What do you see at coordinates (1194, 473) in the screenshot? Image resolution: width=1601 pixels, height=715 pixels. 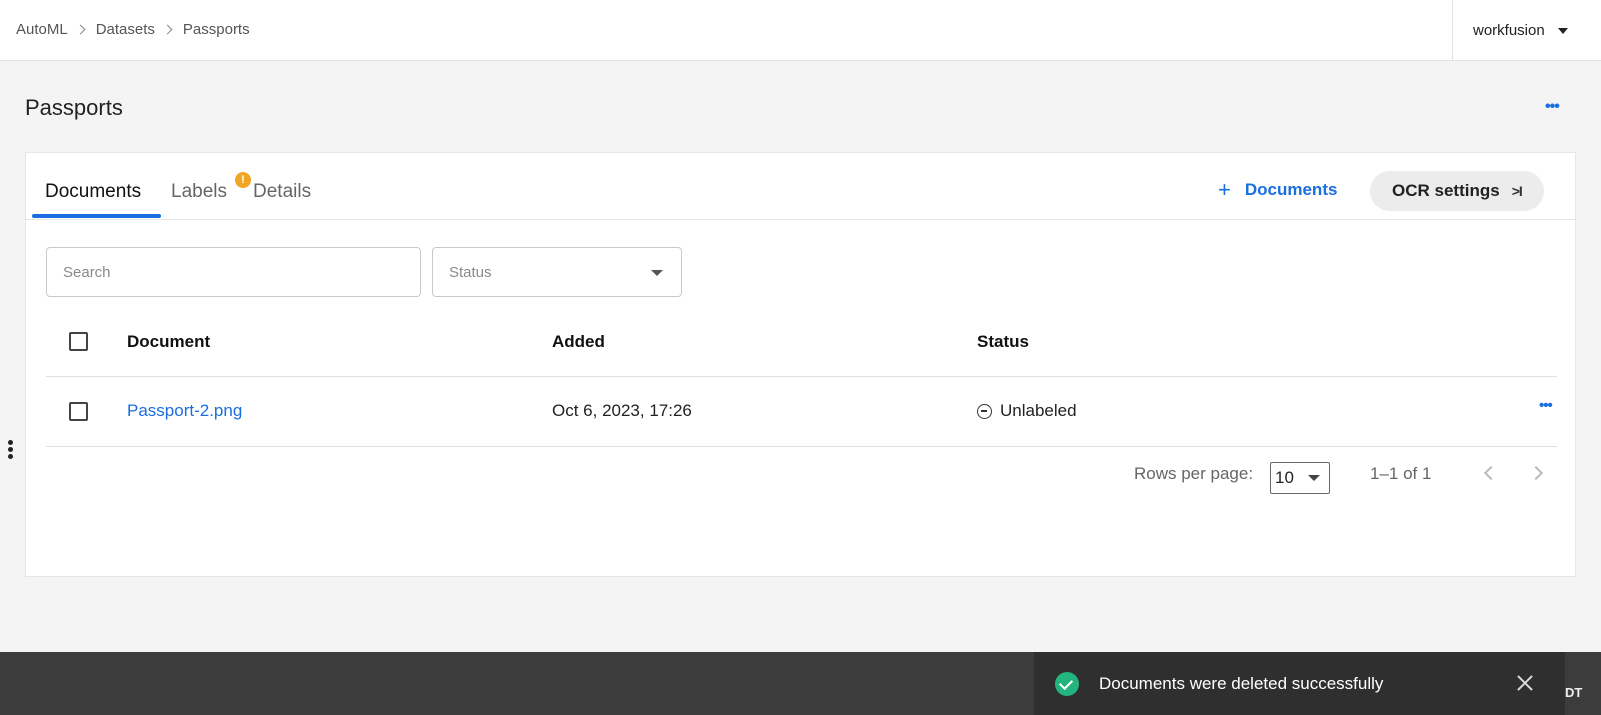 I see `rows-per-page-label: Rows per page:` at bounding box center [1194, 473].